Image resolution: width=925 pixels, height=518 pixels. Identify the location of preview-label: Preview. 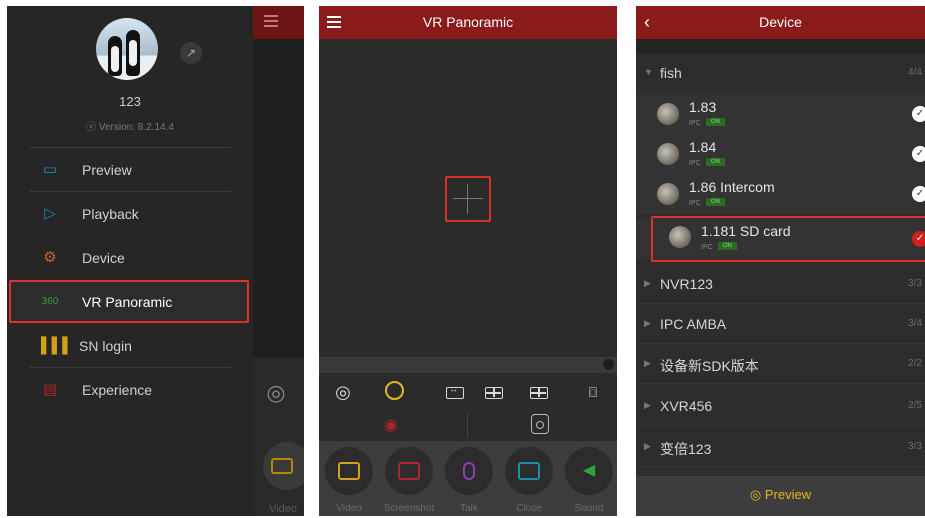
(788, 494).